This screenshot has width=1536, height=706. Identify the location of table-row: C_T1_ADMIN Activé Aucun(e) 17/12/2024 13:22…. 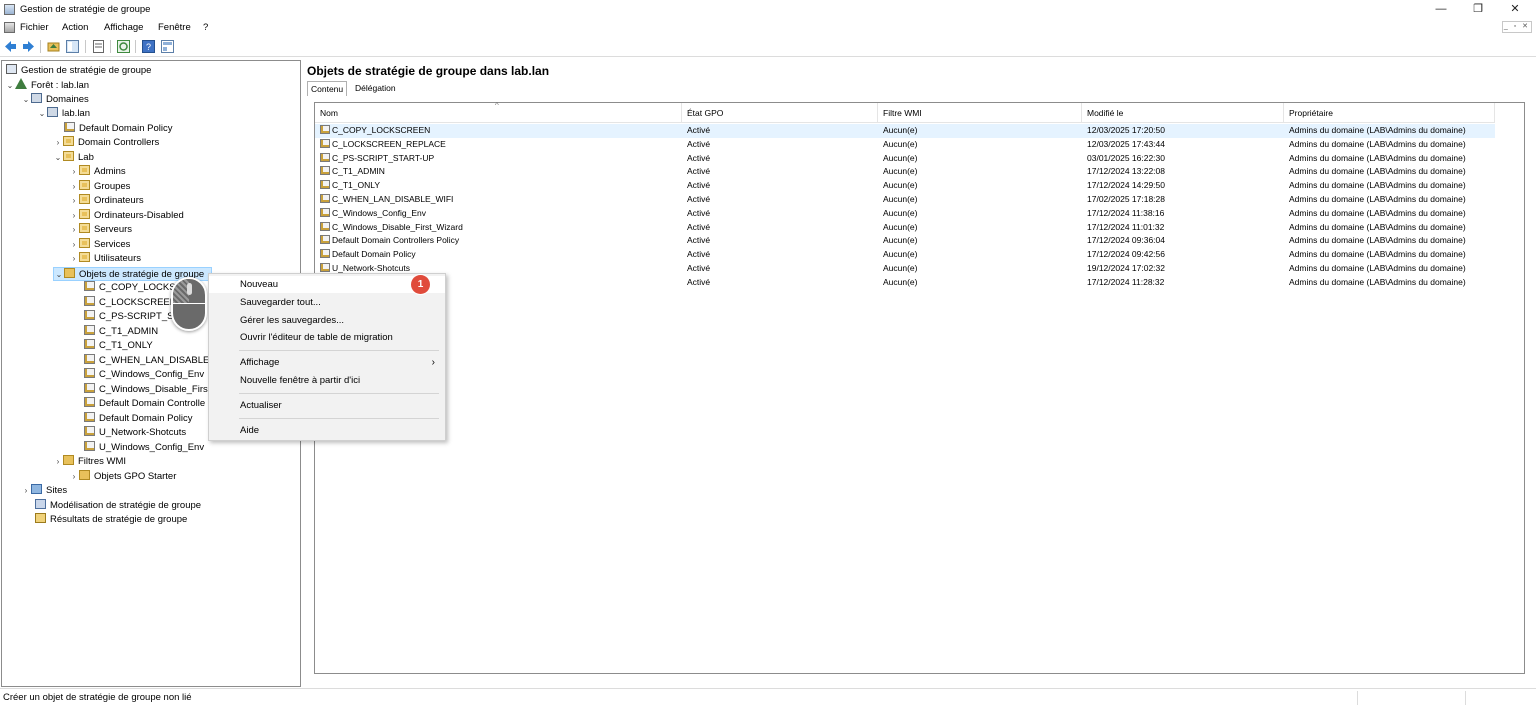
(905, 172).